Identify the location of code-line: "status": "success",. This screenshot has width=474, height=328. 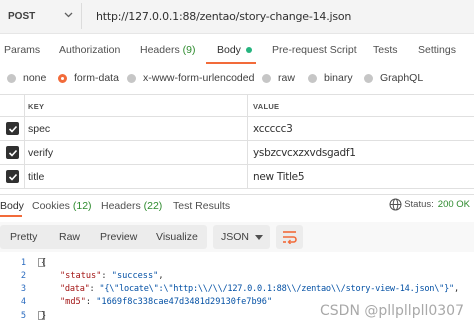
(112, 276).